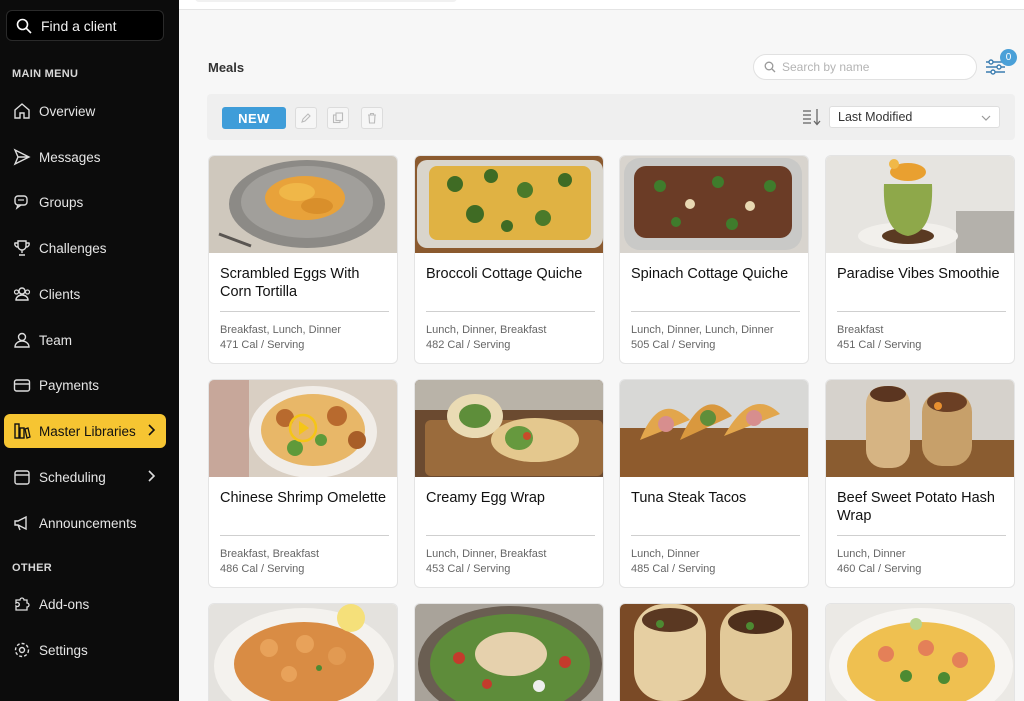 Image resolution: width=1024 pixels, height=701 pixels. Describe the element at coordinates (879, 569) in the screenshot. I see `meal-calories: 460 Cal / Serving` at that location.